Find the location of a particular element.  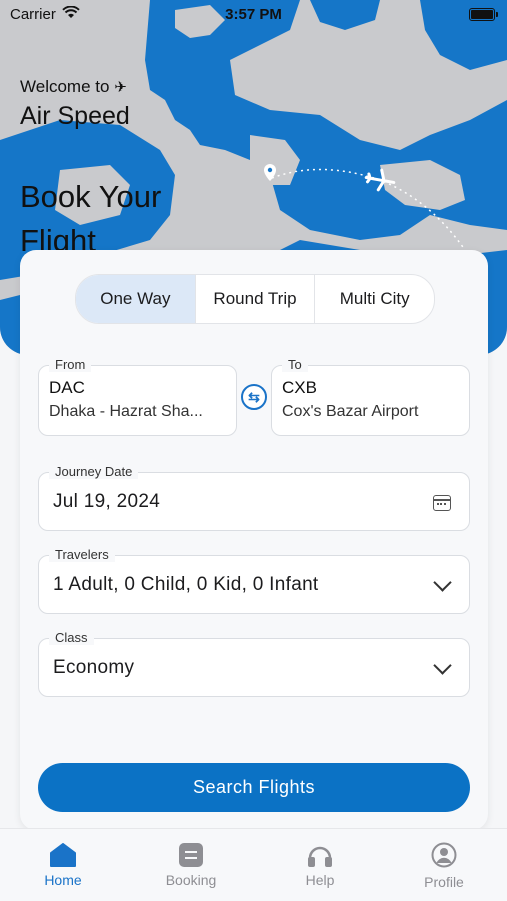

from-label: From is located at coordinates (70, 364).